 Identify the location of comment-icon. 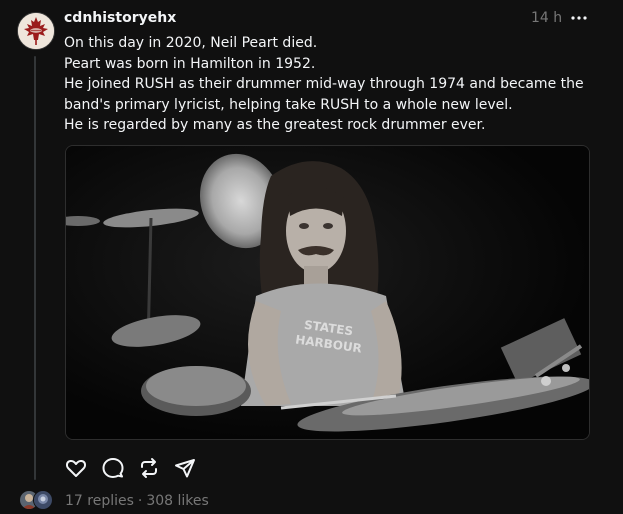
(113, 468).